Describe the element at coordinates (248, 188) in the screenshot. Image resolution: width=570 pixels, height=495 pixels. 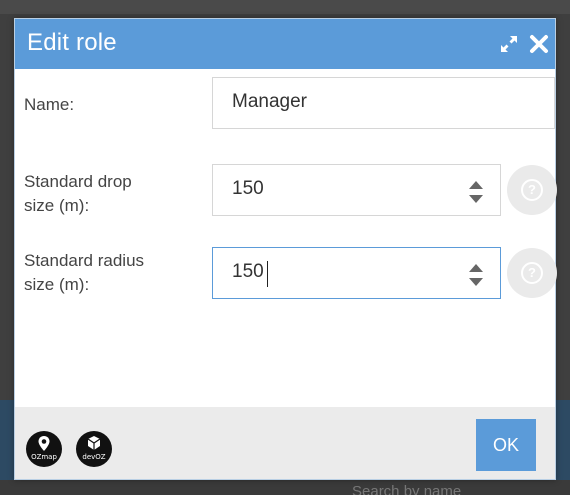
I see `drop-size-value: 150` at that location.